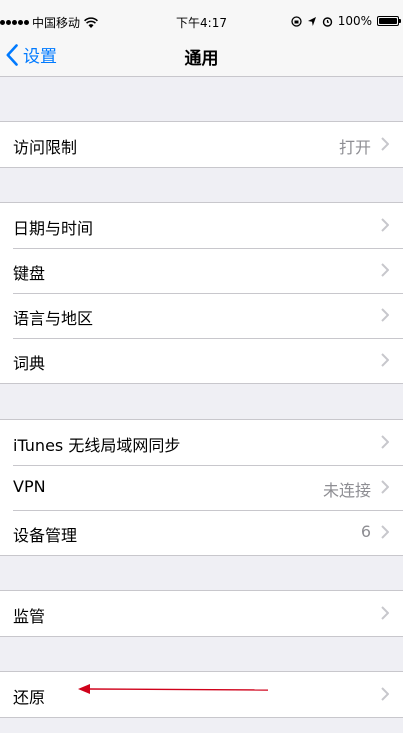 Image resolution: width=403 pixels, height=733 pixels. I want to click on row-label: VPN, so click(29, 486).